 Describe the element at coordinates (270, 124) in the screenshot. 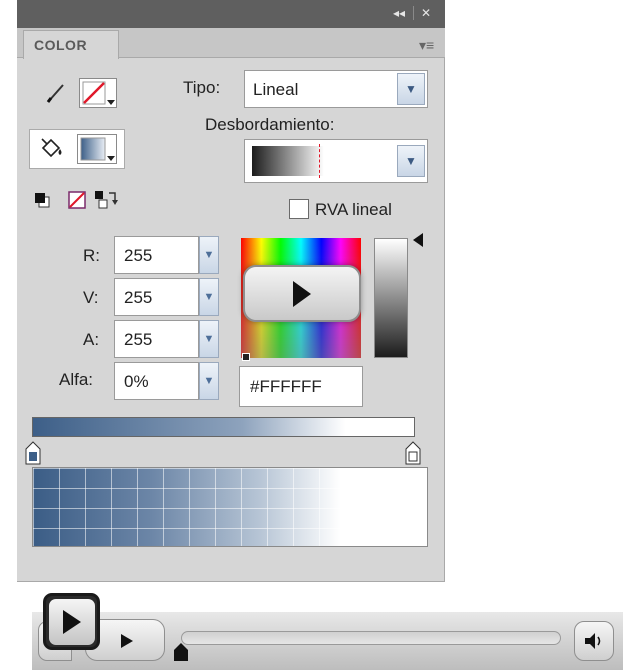

I see `overflow-label: Desbordamiento:` at that location.